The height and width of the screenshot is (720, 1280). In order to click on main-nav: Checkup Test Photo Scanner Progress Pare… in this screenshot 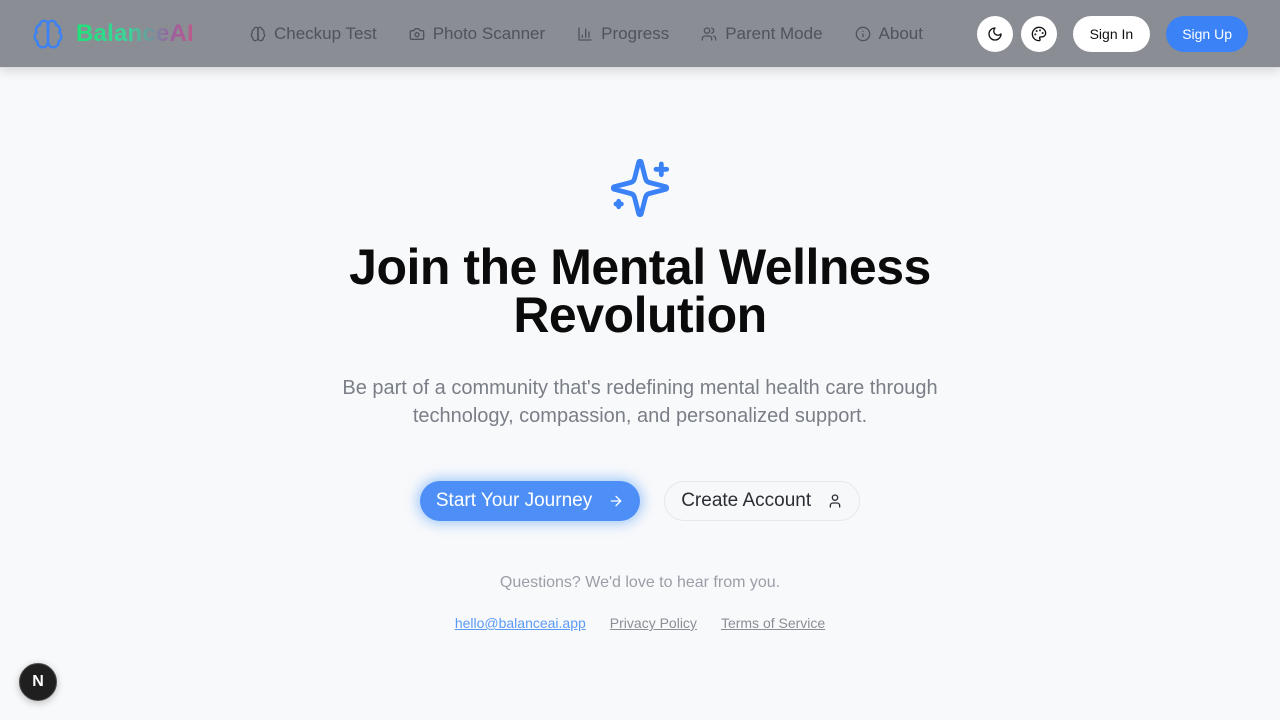, I will do `click(602, 34)`.